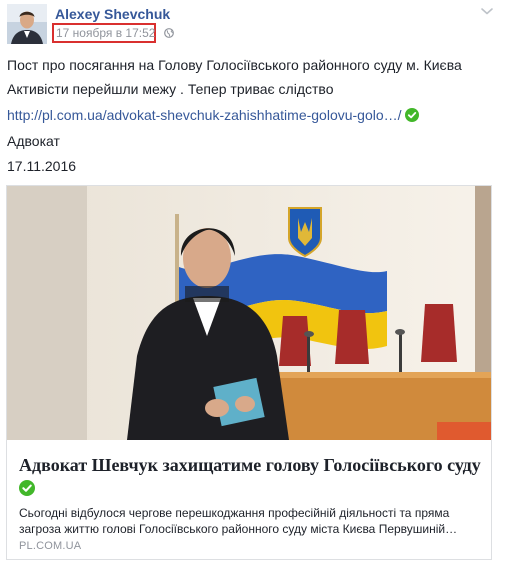 The width and height of the screenshot is (508, 567). I want to click on post-timestamp: 17 ноября в 17:52, so click(105, 33).